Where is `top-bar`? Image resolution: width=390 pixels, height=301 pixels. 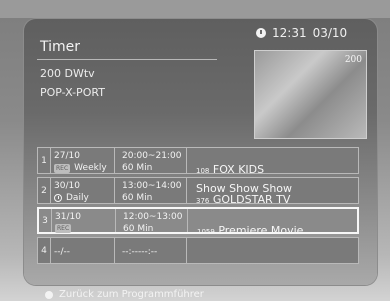
top-bar is located at coordinates (195, 9).